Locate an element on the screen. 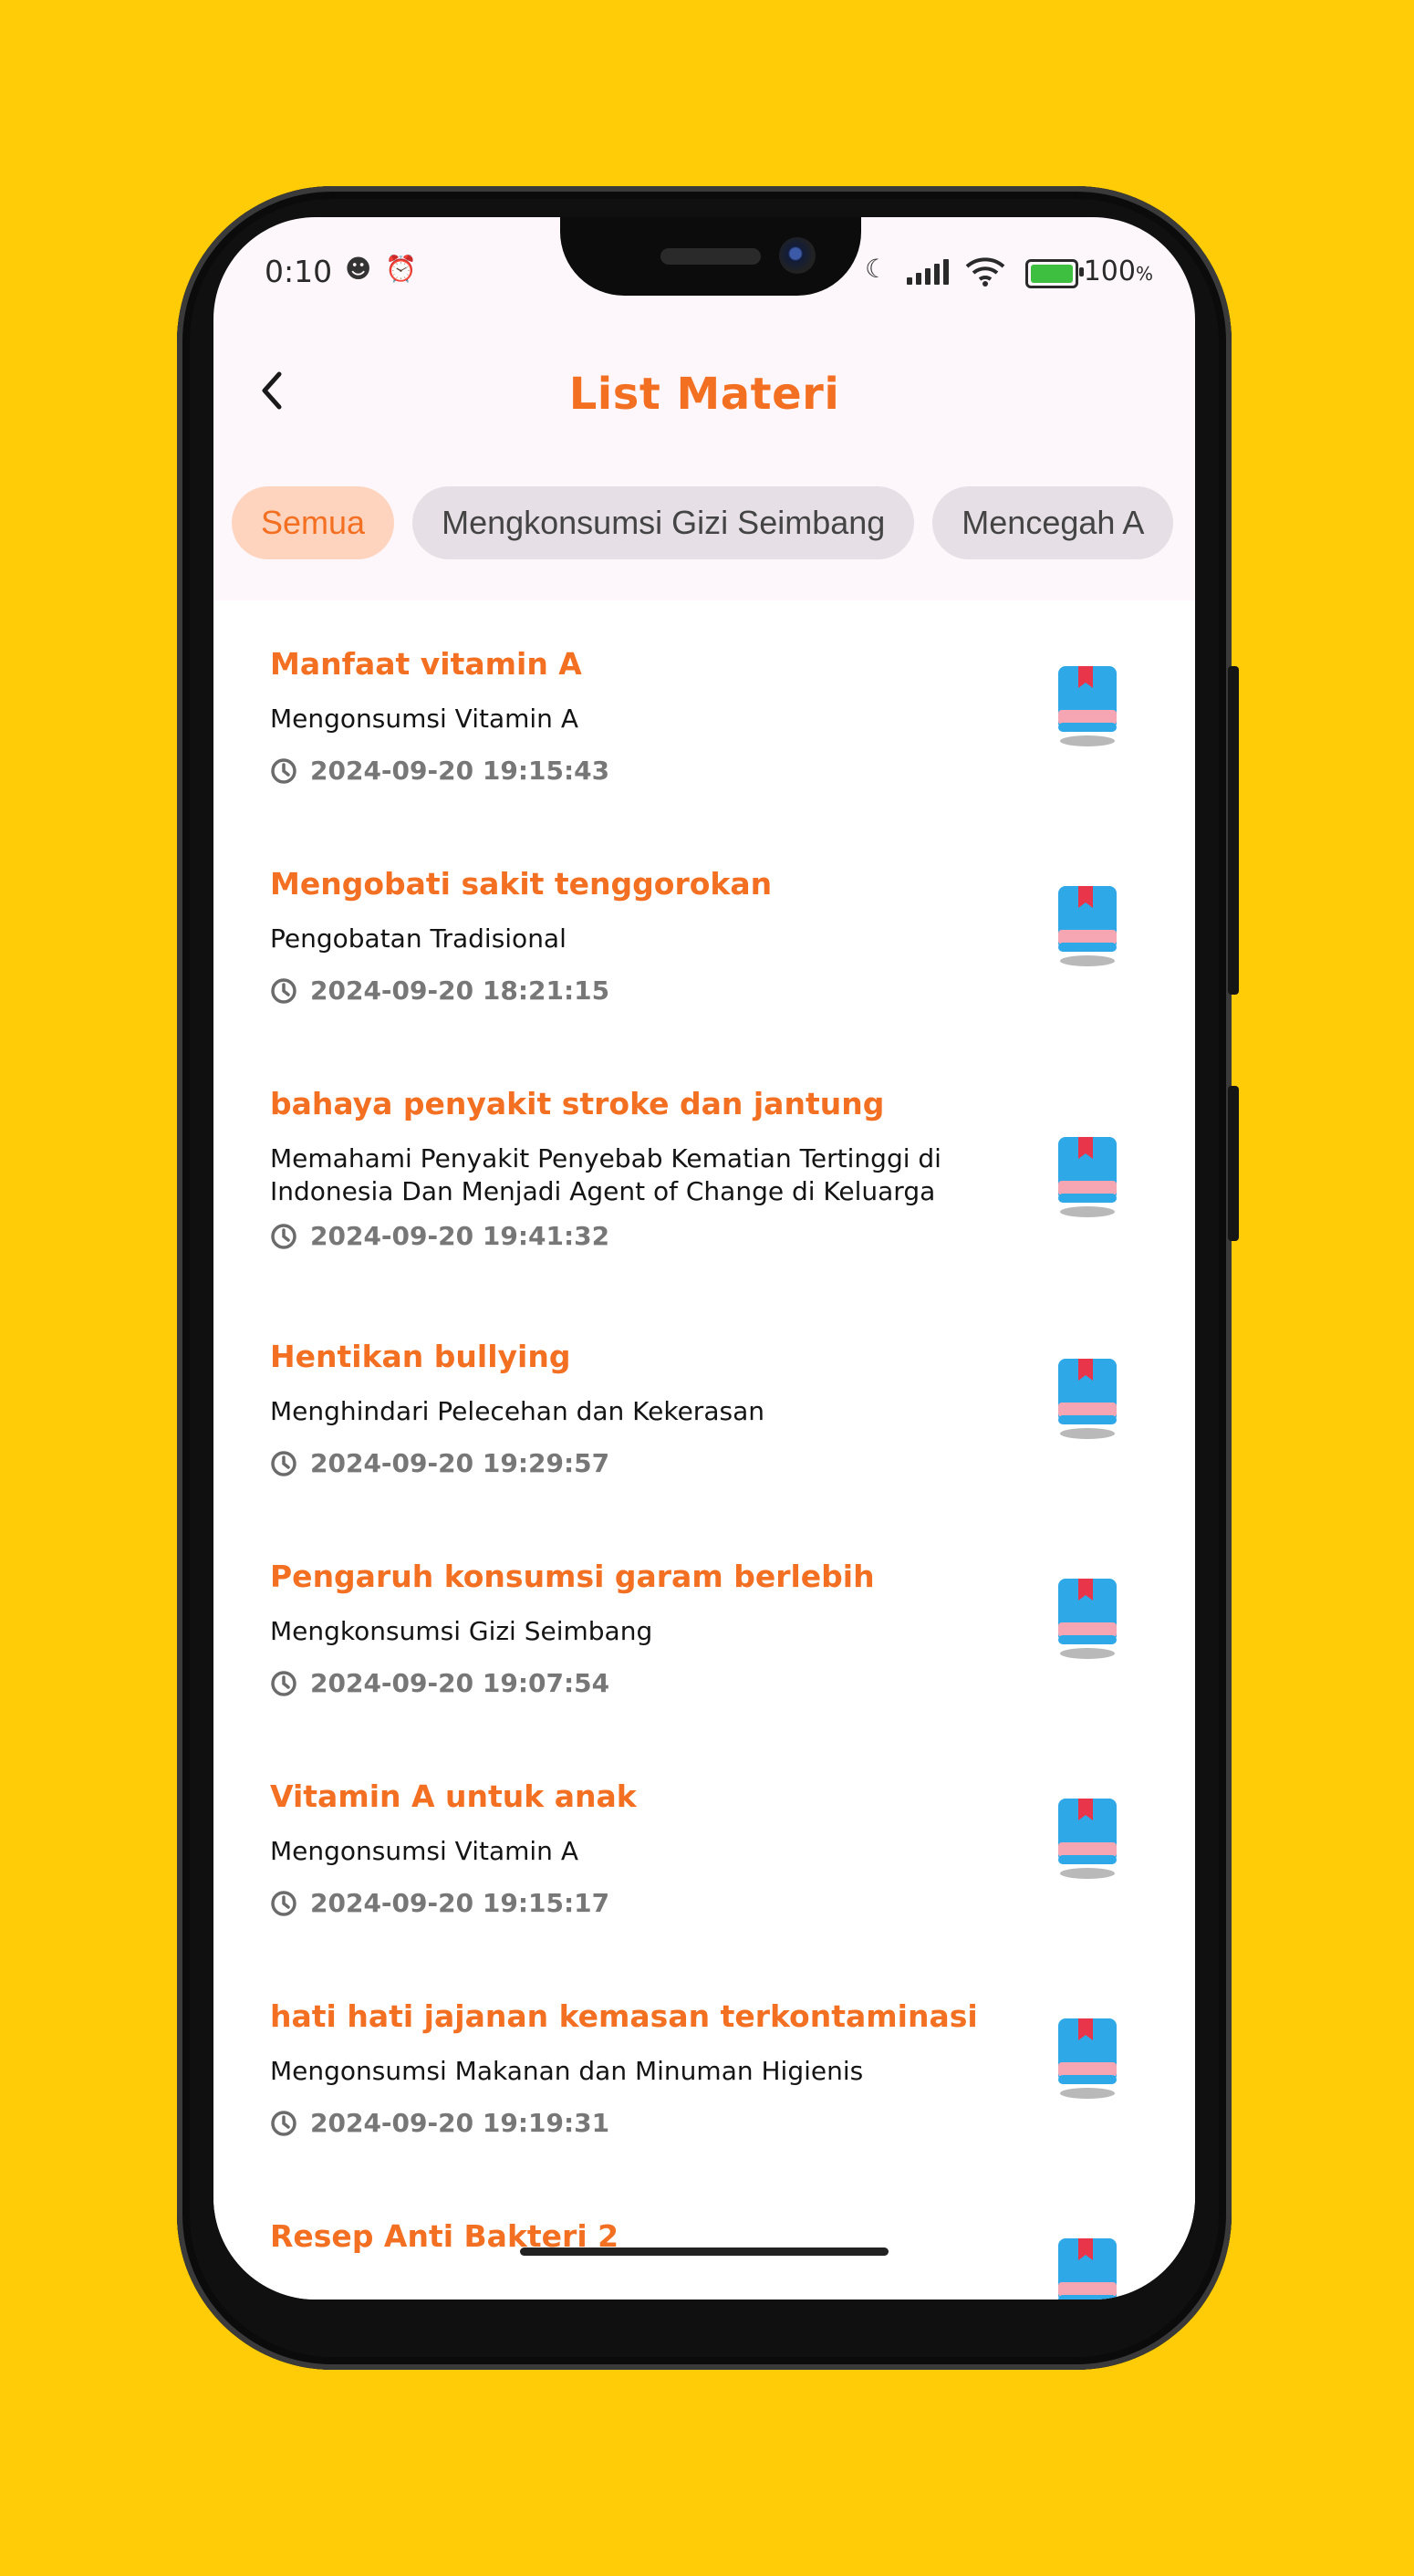 The height and width of the screenshot is (2576, 1414). battery-level is located at coordinates (1052, 274).